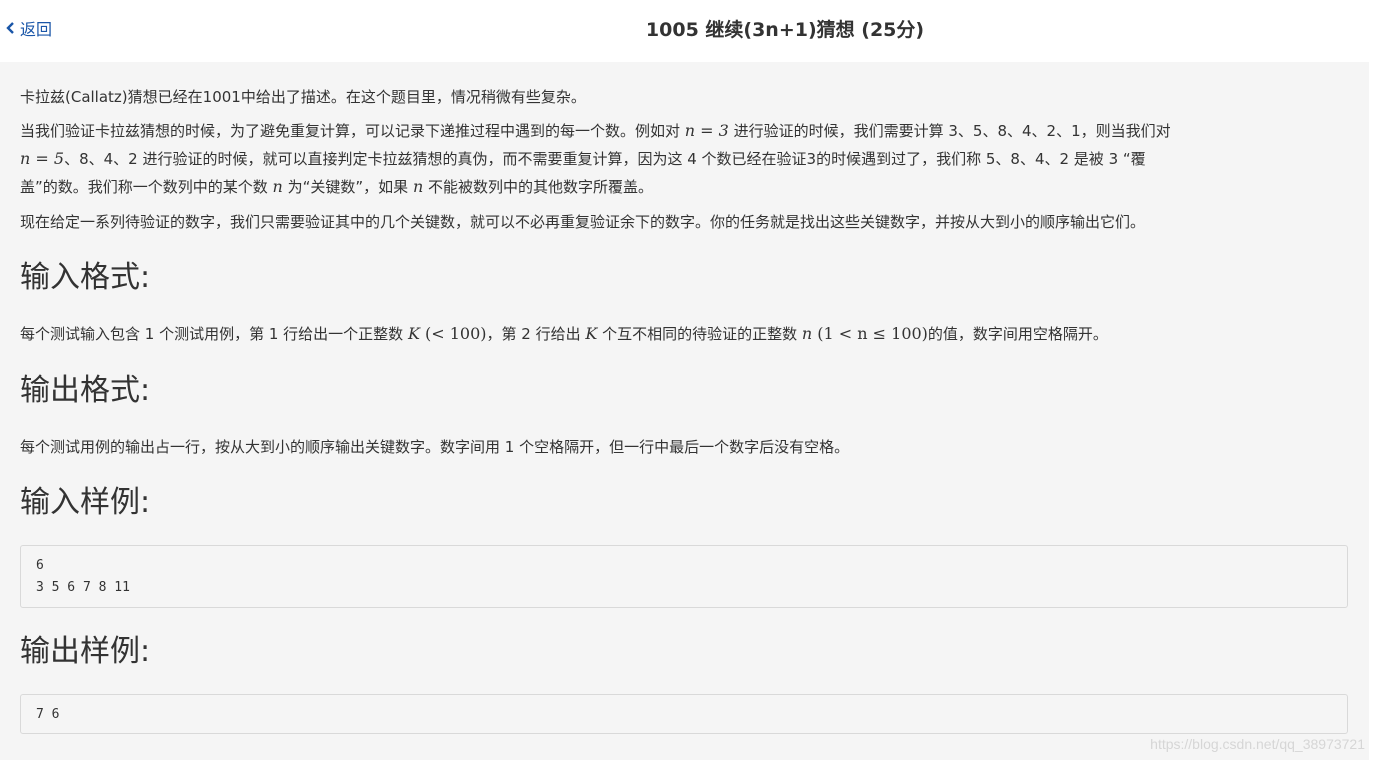 The image size is (1373, 760). Describe the element at coordinates (684, 714) in the screenshot. I see `sample-output-codebox: 7 6` at that location.